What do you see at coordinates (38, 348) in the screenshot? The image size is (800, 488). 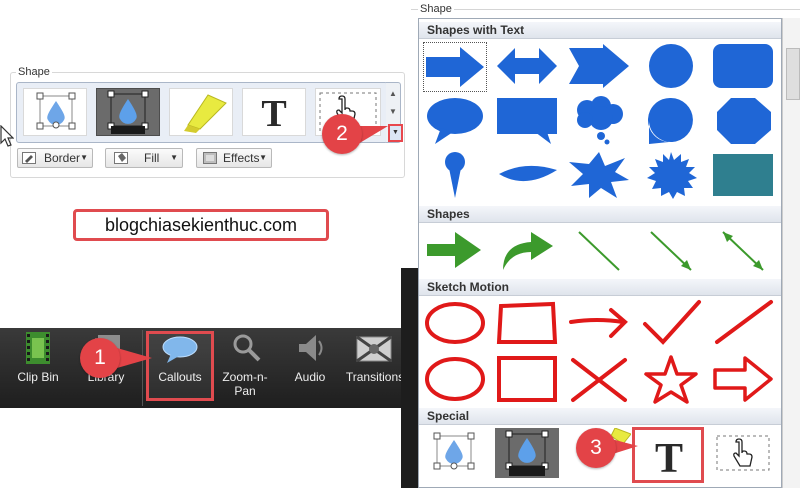 I see `film-icon` at bounding box center [38, 348].